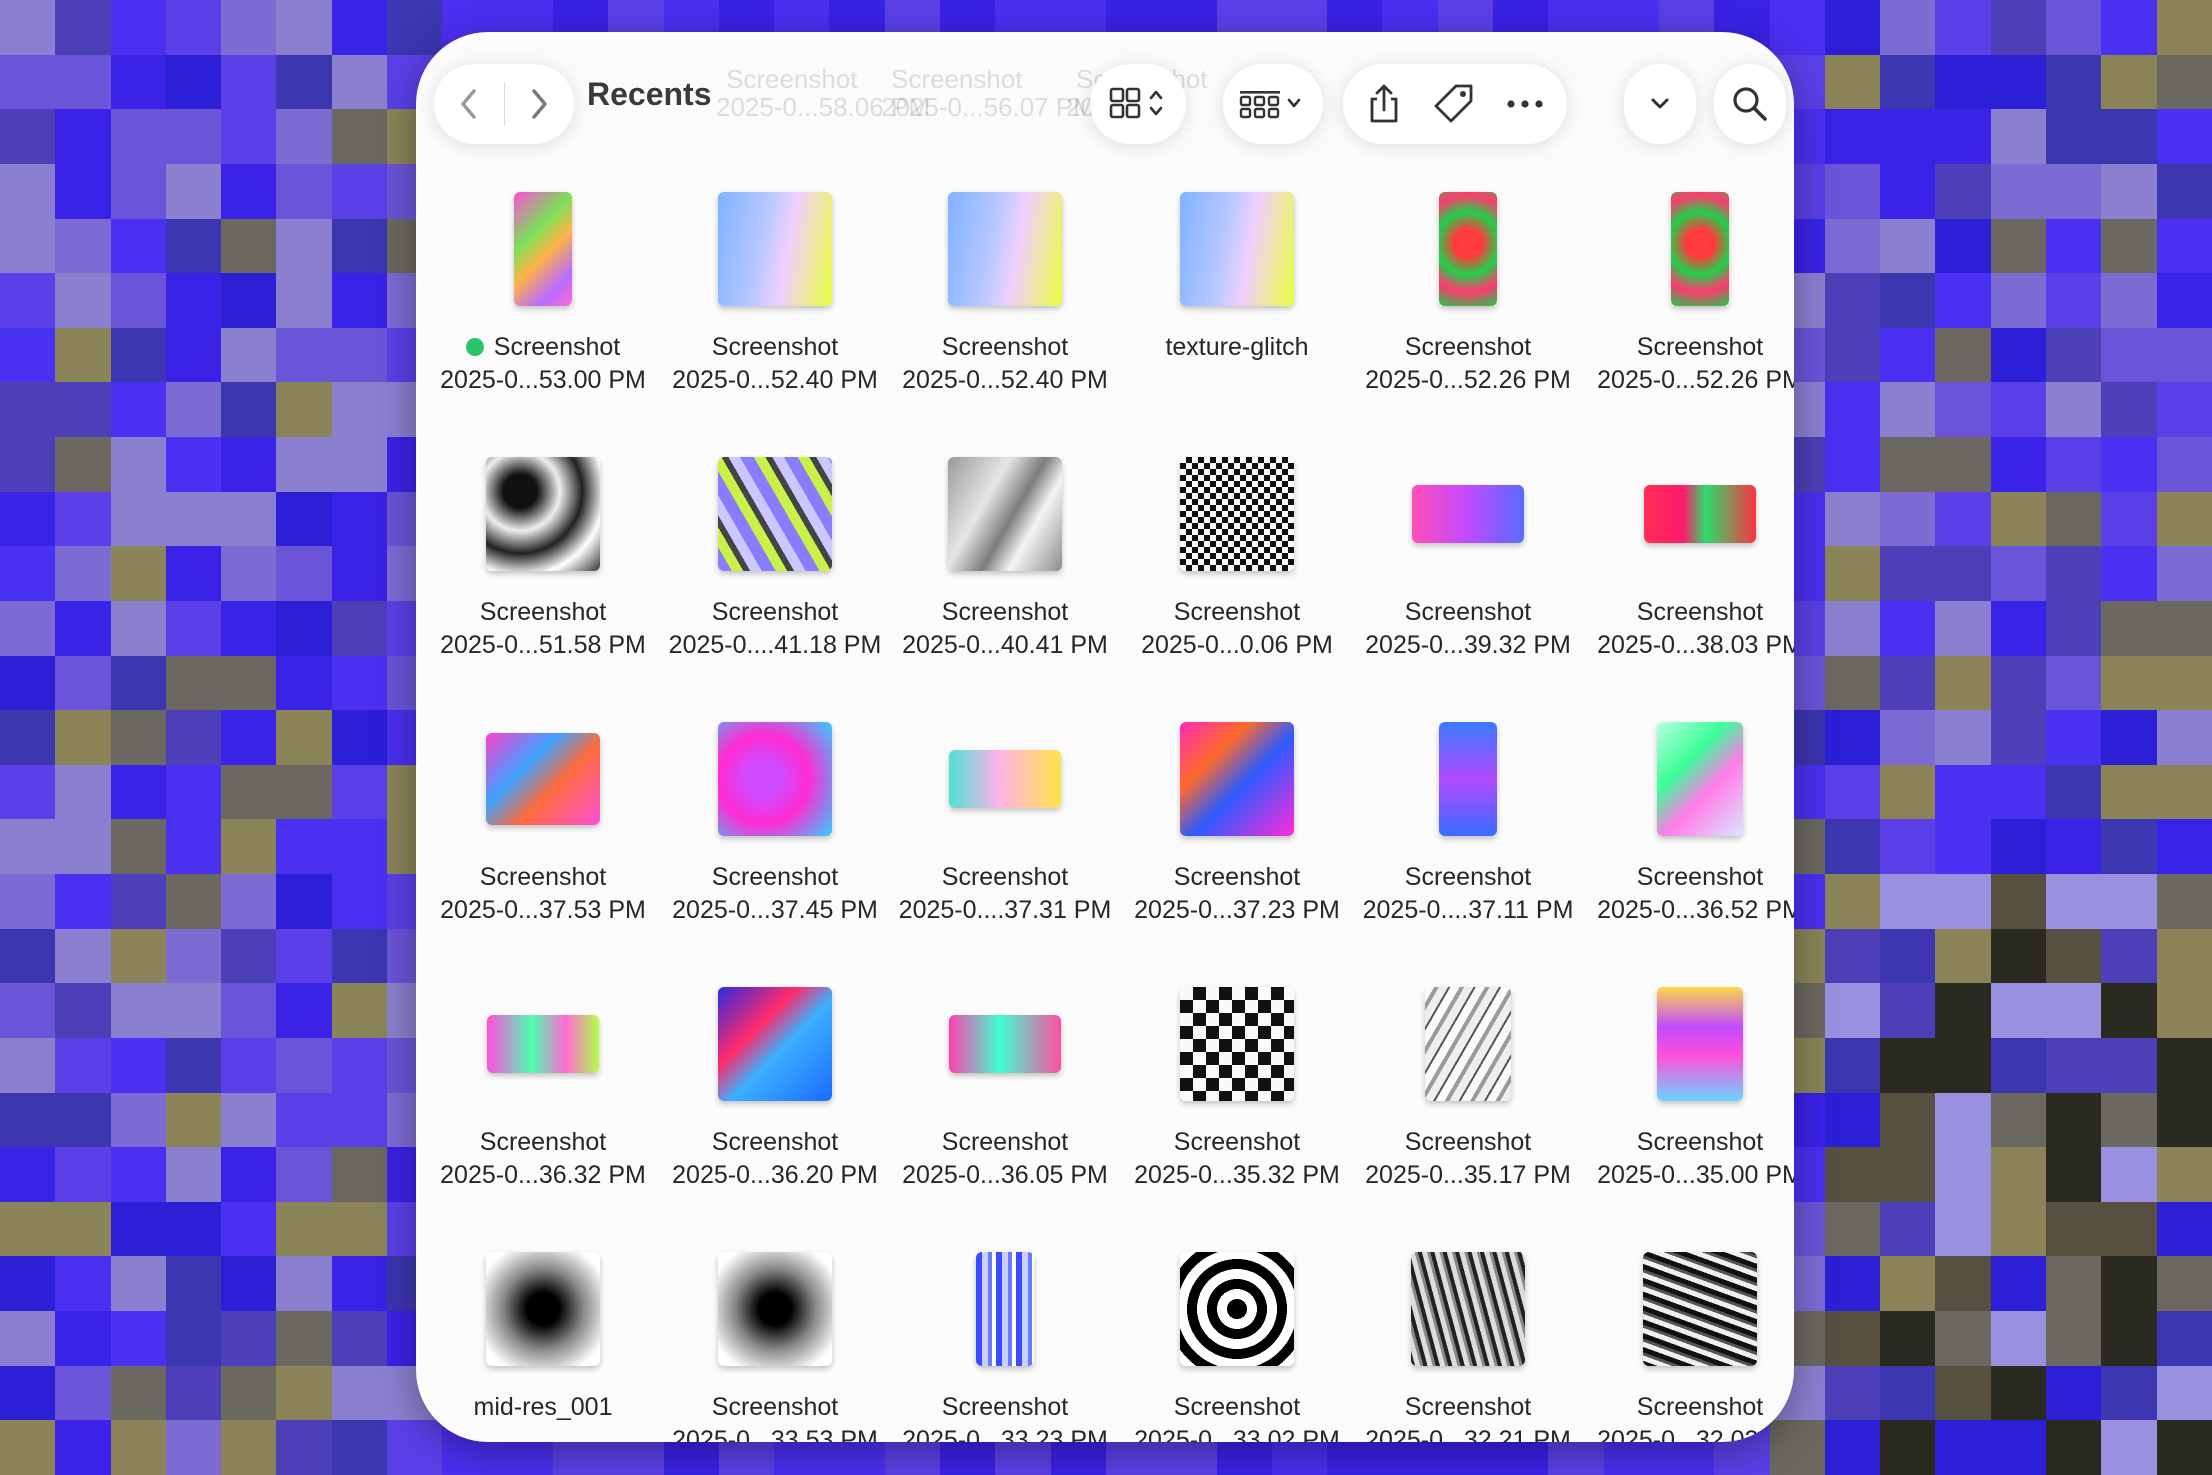  I want to click on group-by-button, so click(1273, 104).